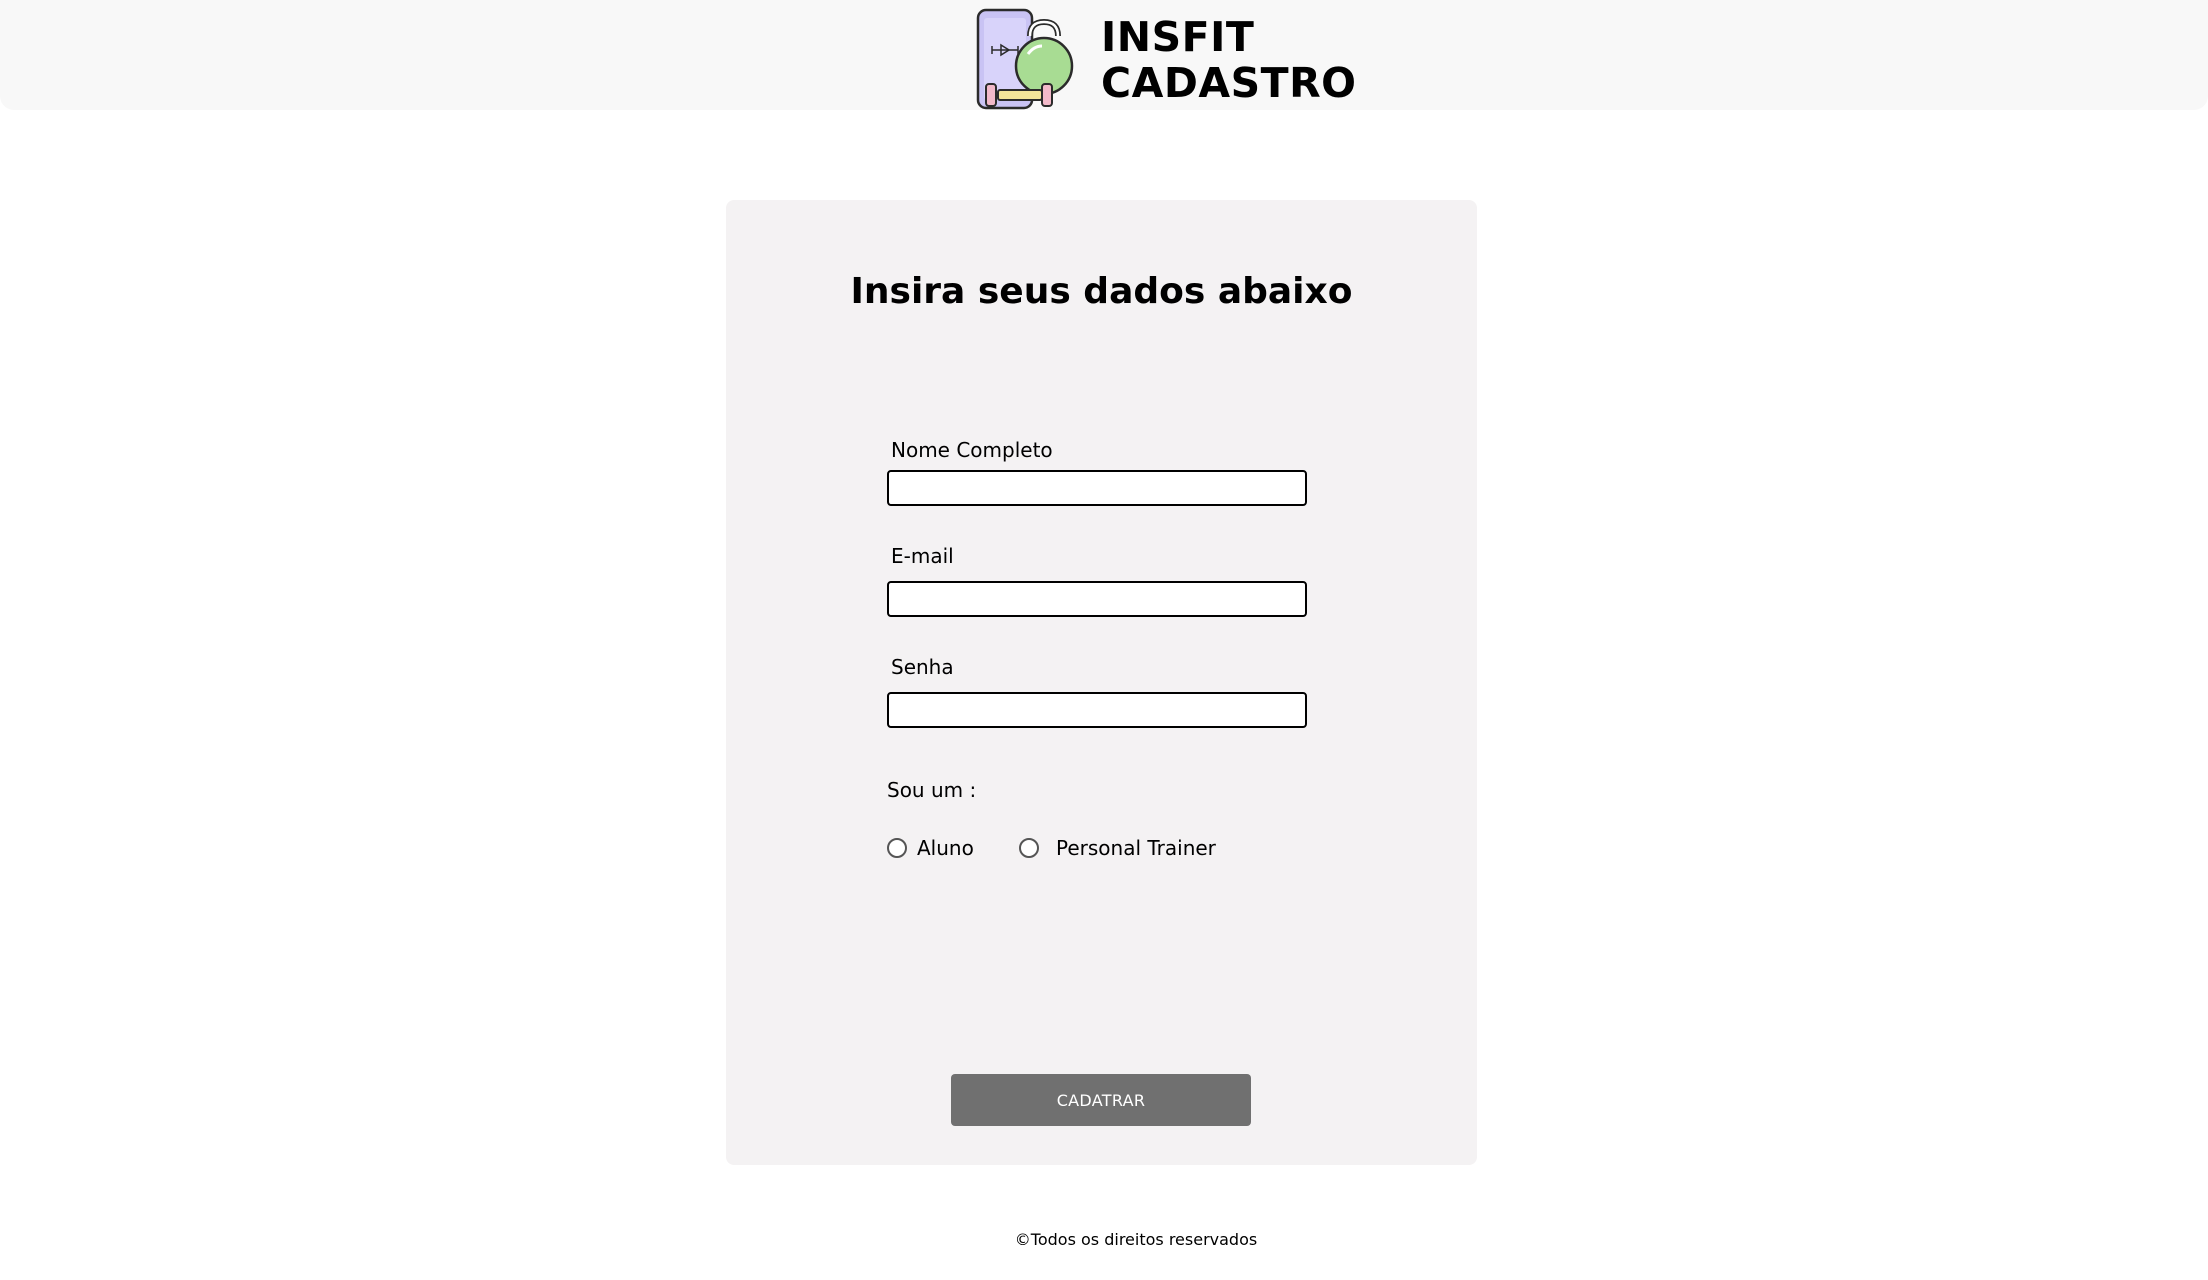 Image resolution: width=2208 pixels, height=1280 pixels. I want to click on phone-kettlebell-dumbbell-icon, so click(1025, 59).